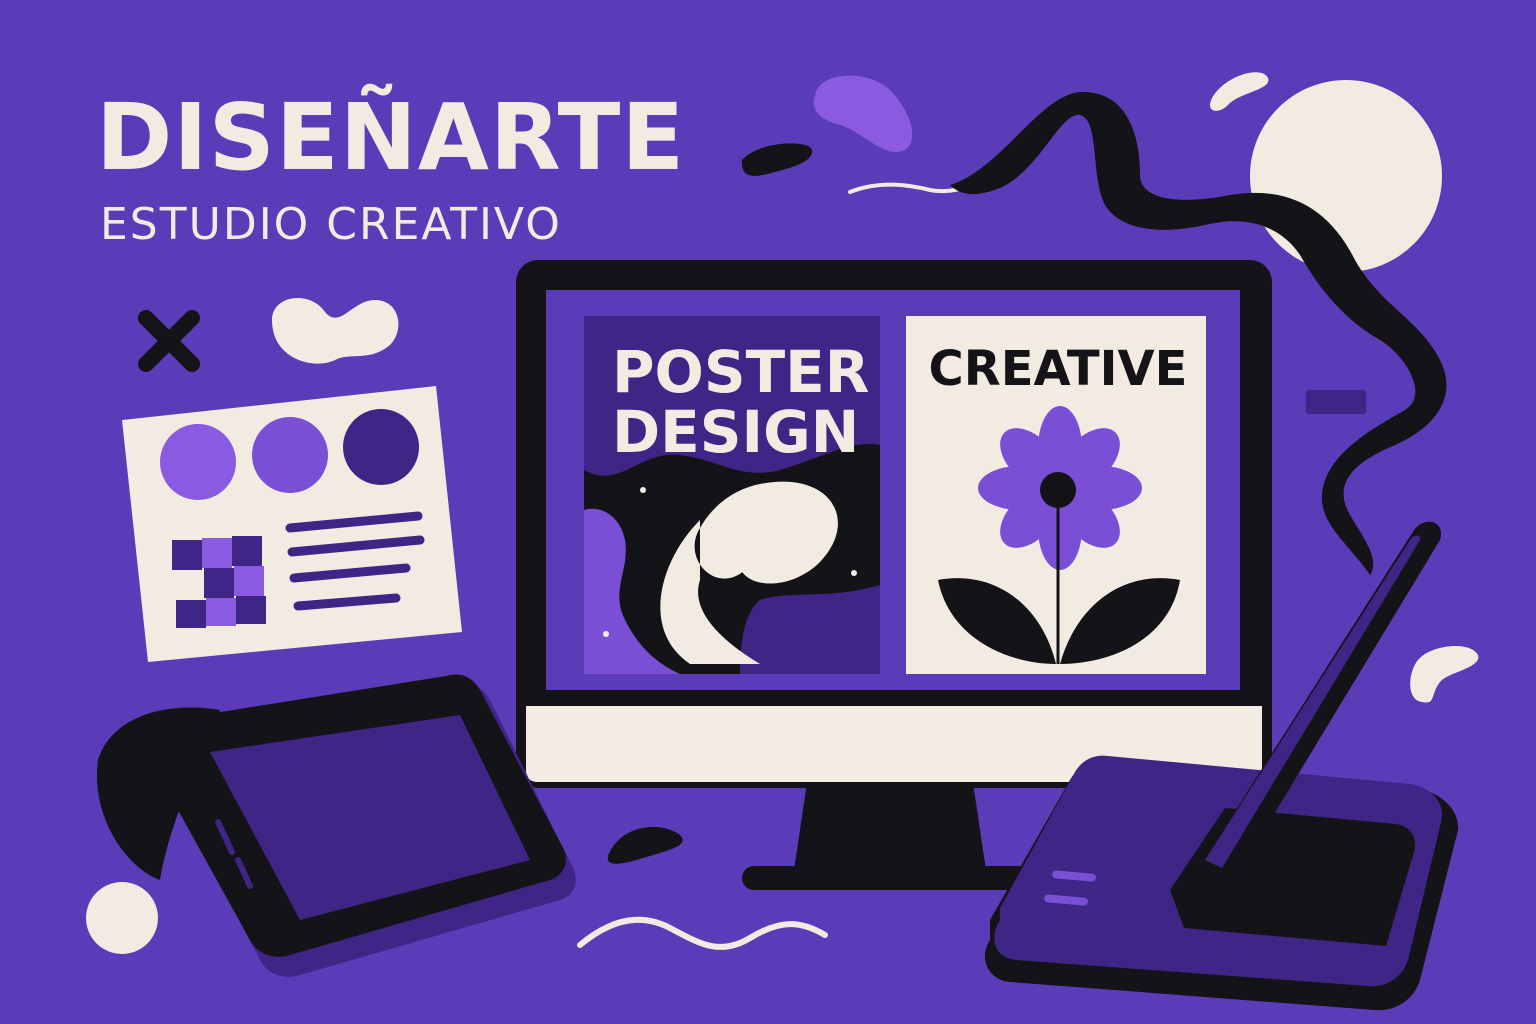 The image size is (1536, 1024). Describe the element at coordinates (1058, 369) in the screenshot. I see `poster-right-title: CREATIVE` at that location.